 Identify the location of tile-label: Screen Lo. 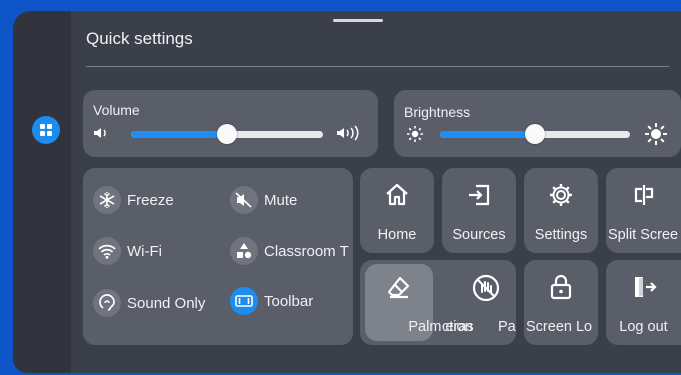
(559, 327).